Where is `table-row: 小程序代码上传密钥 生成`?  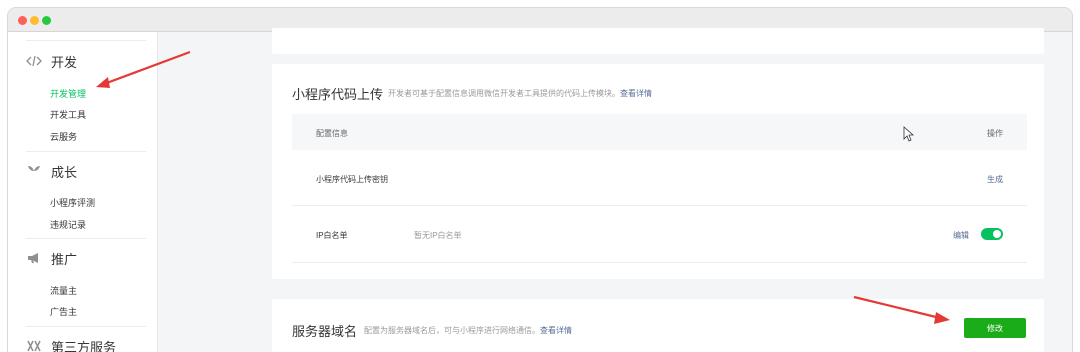 table-row: 小程序代码上传密钥 生成 is located at coordinates (659, 178).